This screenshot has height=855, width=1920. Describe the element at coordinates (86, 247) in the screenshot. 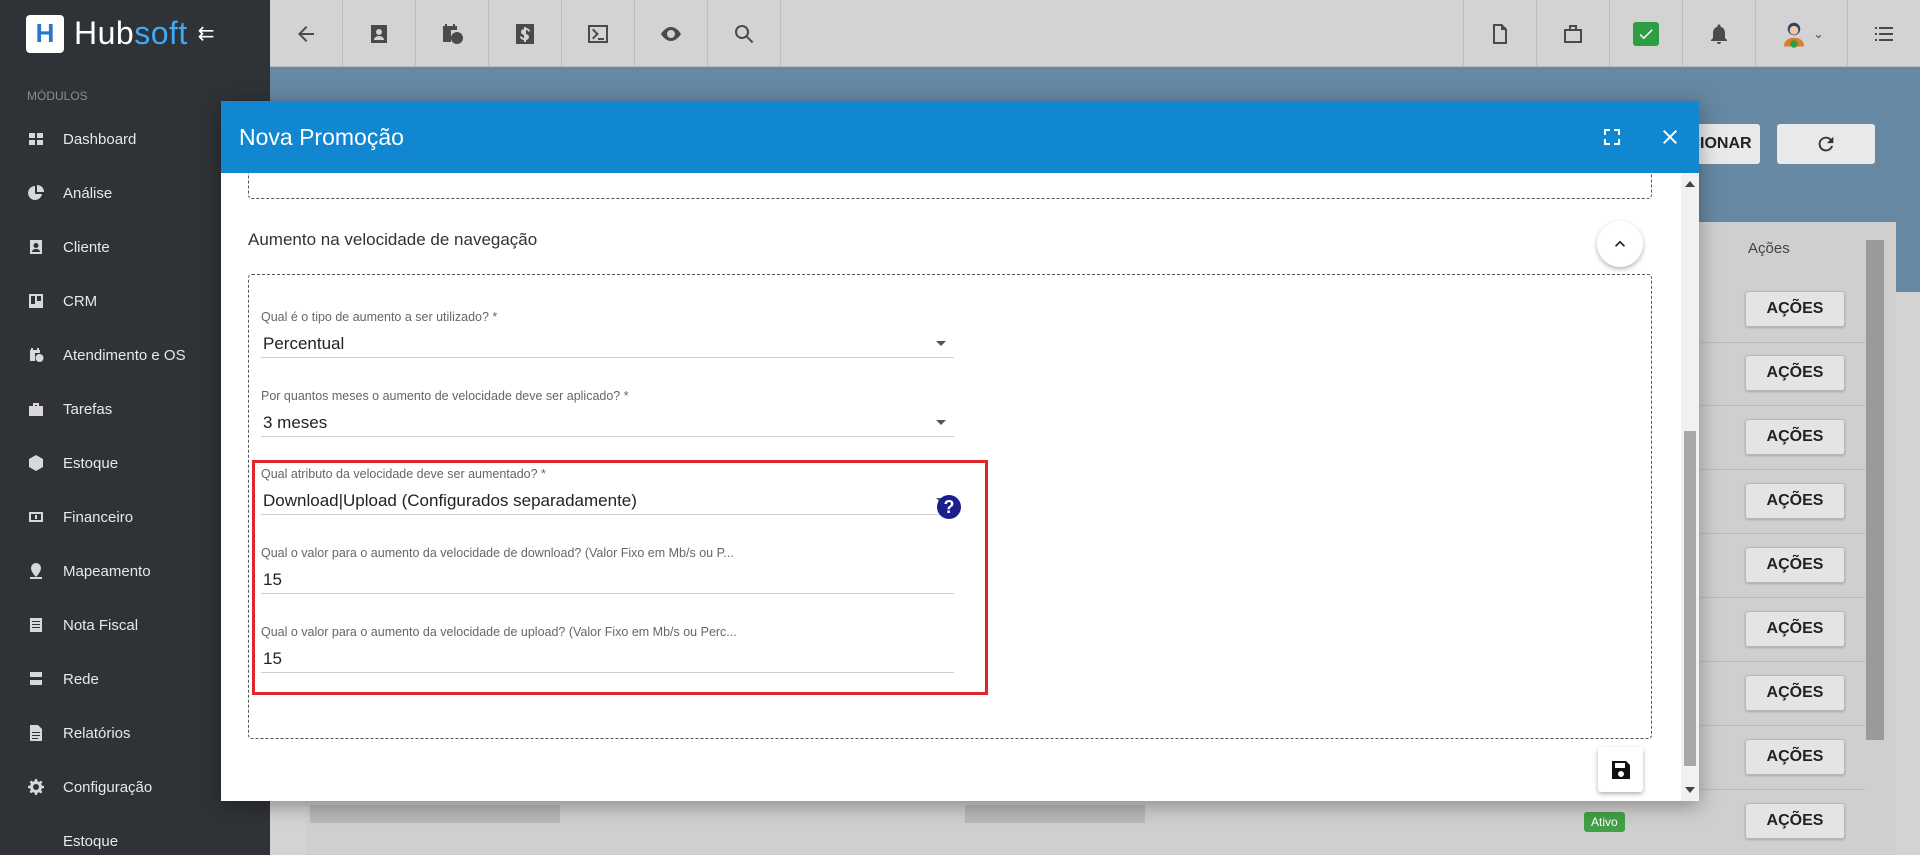

I see `sidebar-item-label: Cliente` at that location.